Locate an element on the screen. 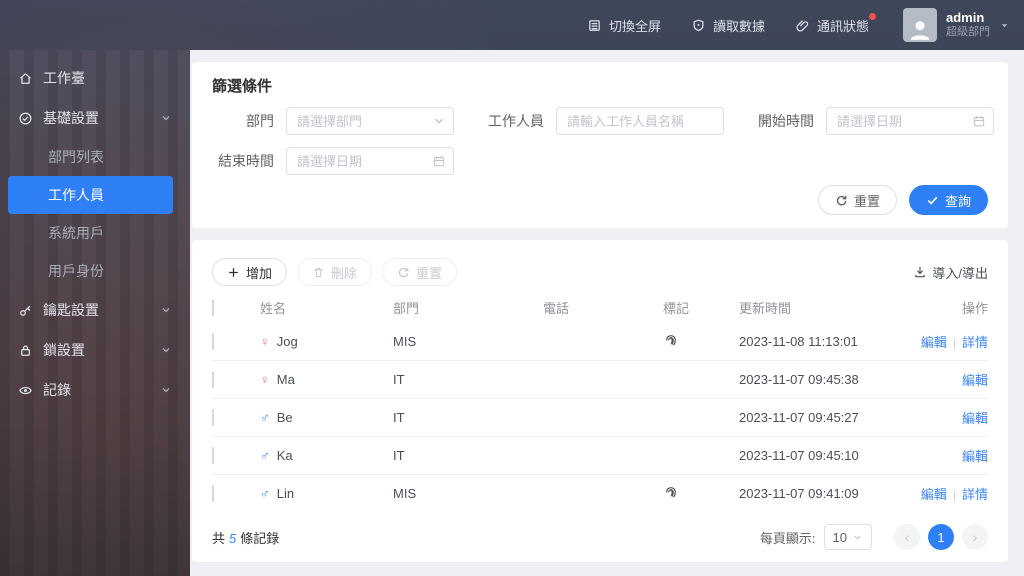  read-data-button: 讀取數據 is located at coordinates (728, 25).